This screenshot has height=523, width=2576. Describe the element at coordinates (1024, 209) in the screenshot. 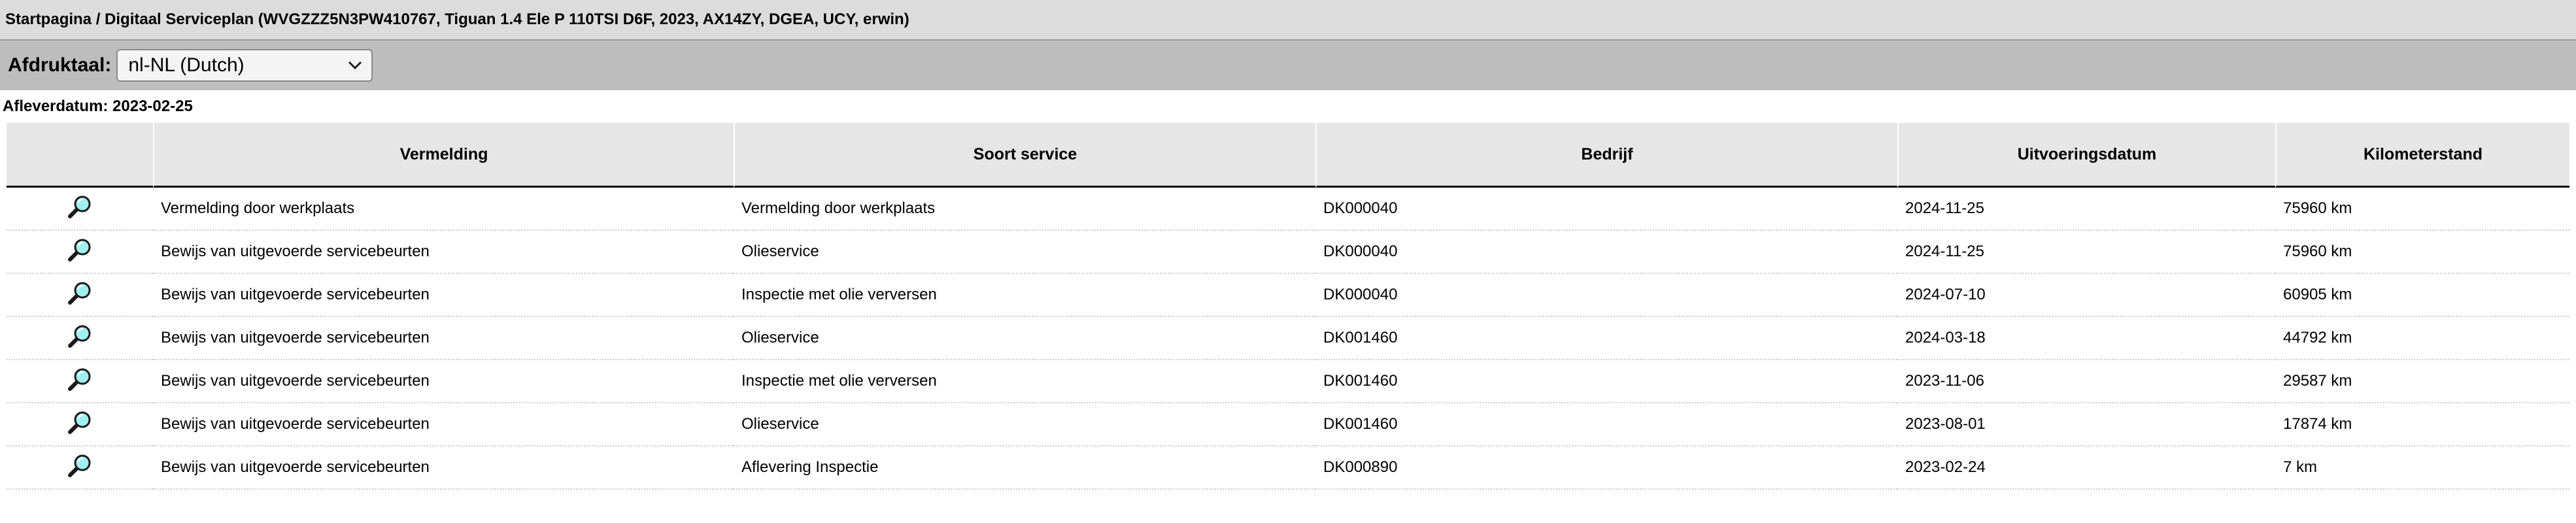

I see `cell-soort-service: Vermelding door werkplaats` at that location.